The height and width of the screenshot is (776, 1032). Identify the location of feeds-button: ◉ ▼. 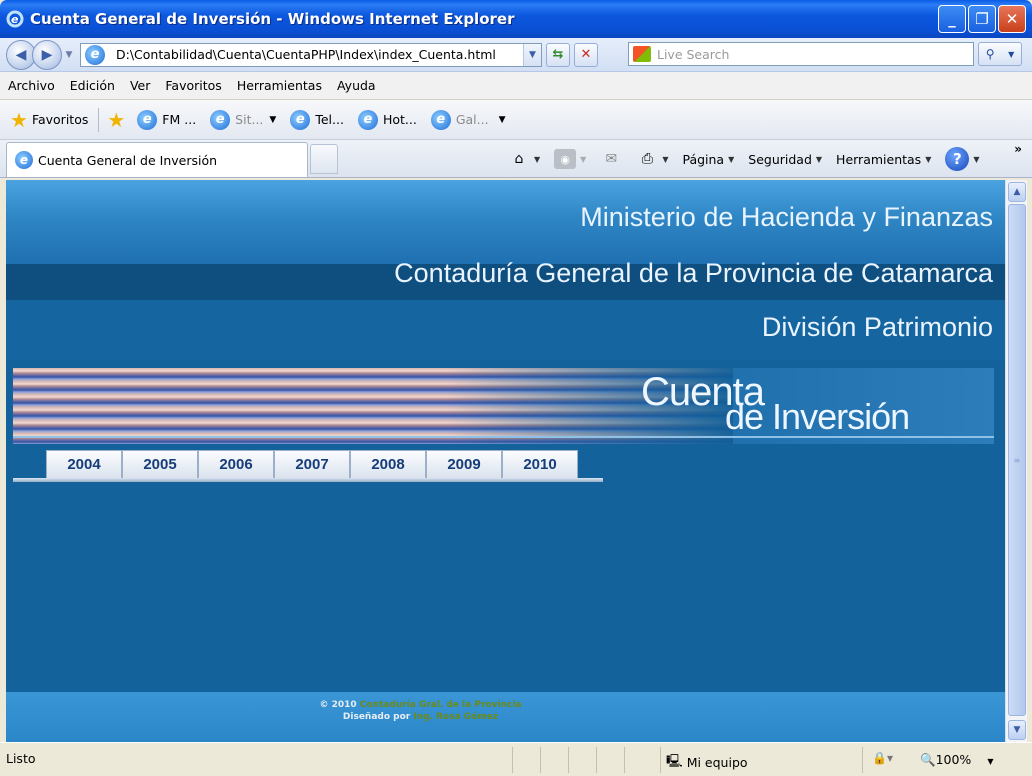
(570, 159).